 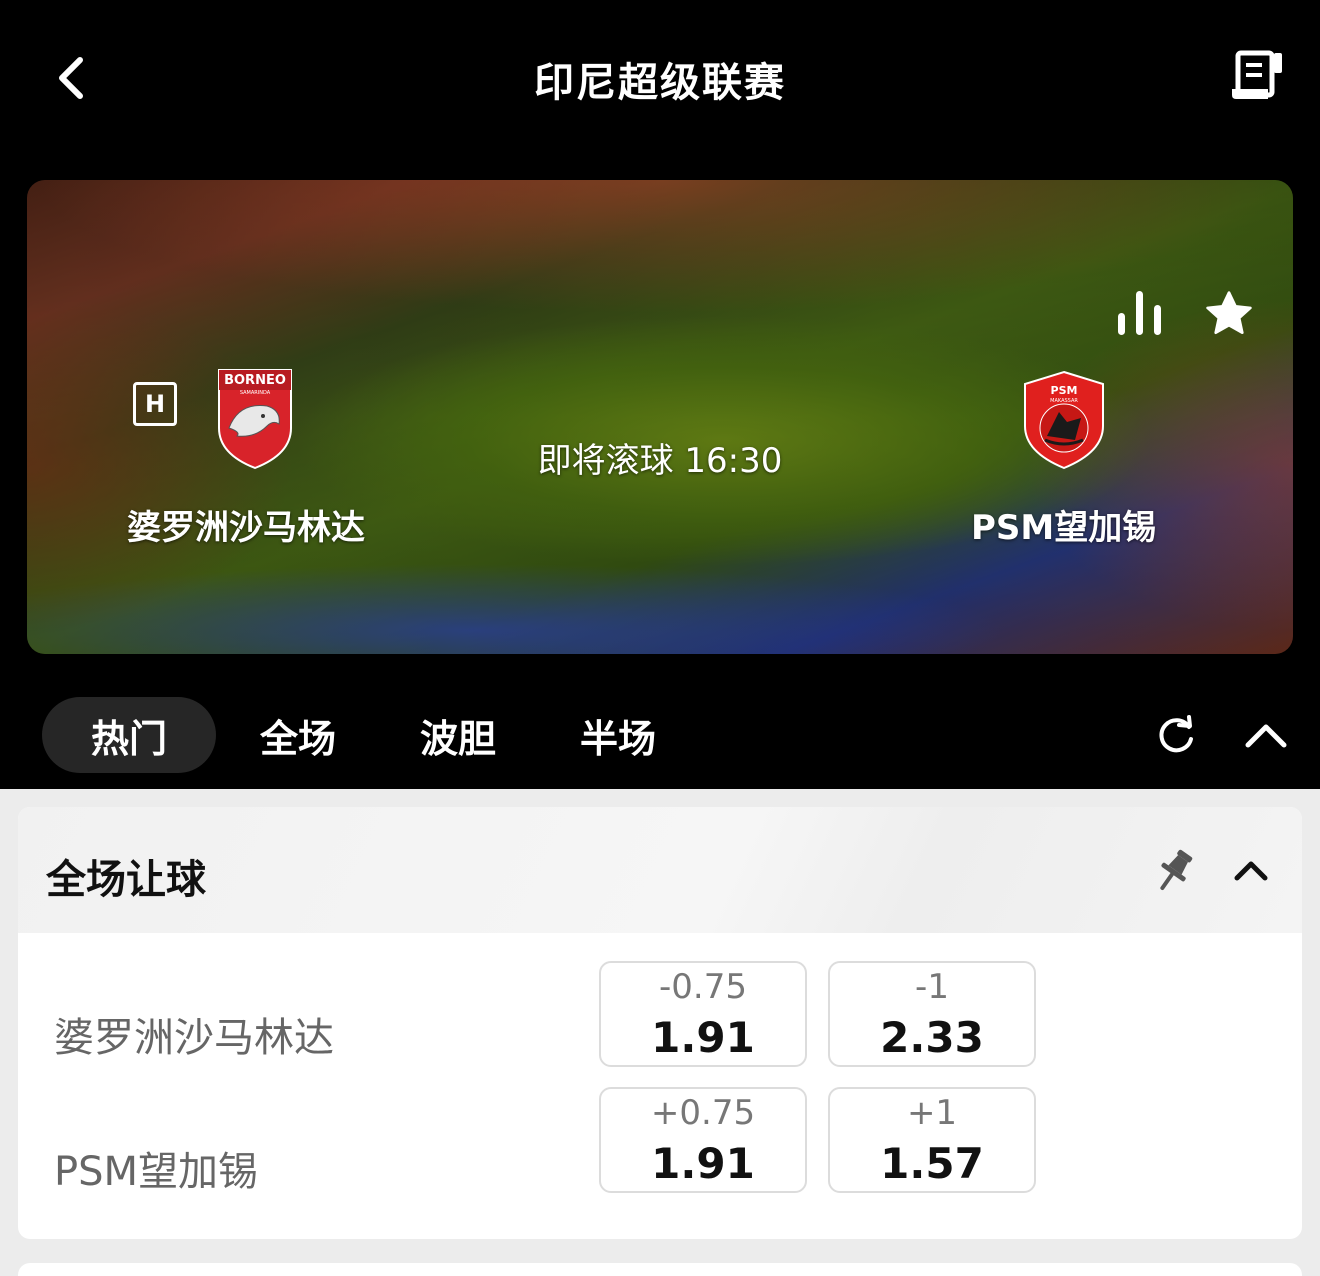 I want to click on stats-button, so click(x=1140, y=313).